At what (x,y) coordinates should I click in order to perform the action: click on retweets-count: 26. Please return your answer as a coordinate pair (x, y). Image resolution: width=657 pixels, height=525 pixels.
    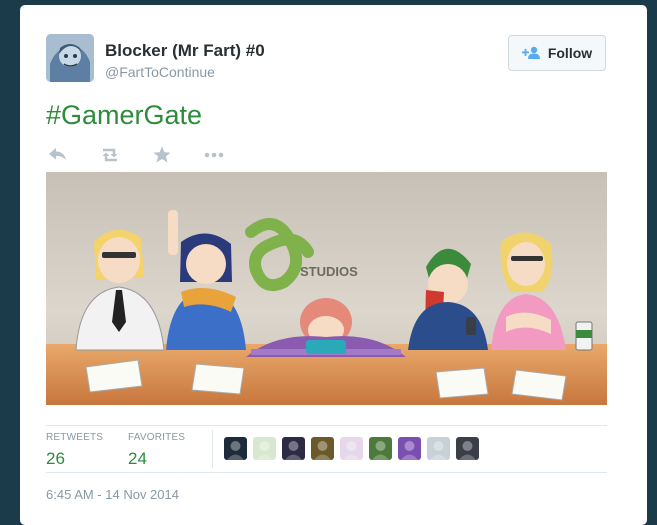
    Looking at the image, I should click on (55, 458).